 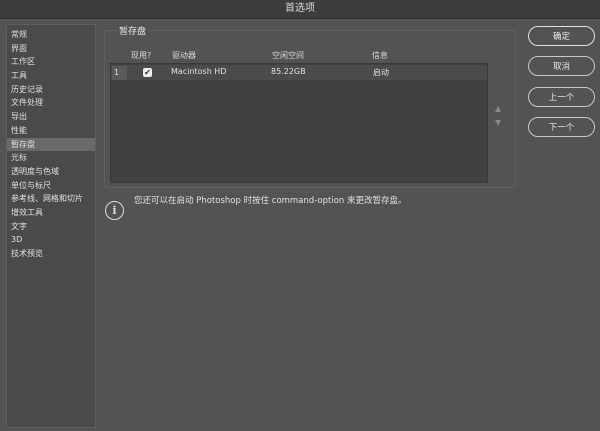 What do you see at coordinates (51, 90) in the screenshot?
I see `sidebar-item-history: 历史记录` at bounding box center [51, 90].